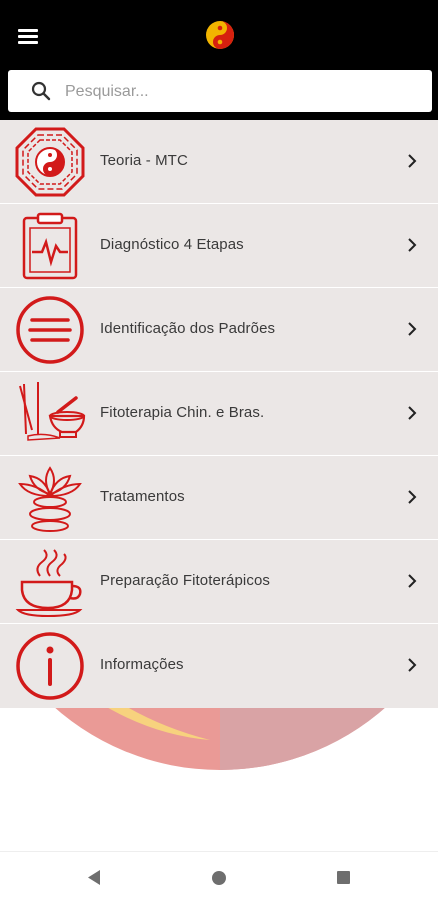 This screenshot has width=438, height=901. Describe the element at coordinates (219, 666) in the screenshot. I see `menu-item-informacoes: Informações` at that location.